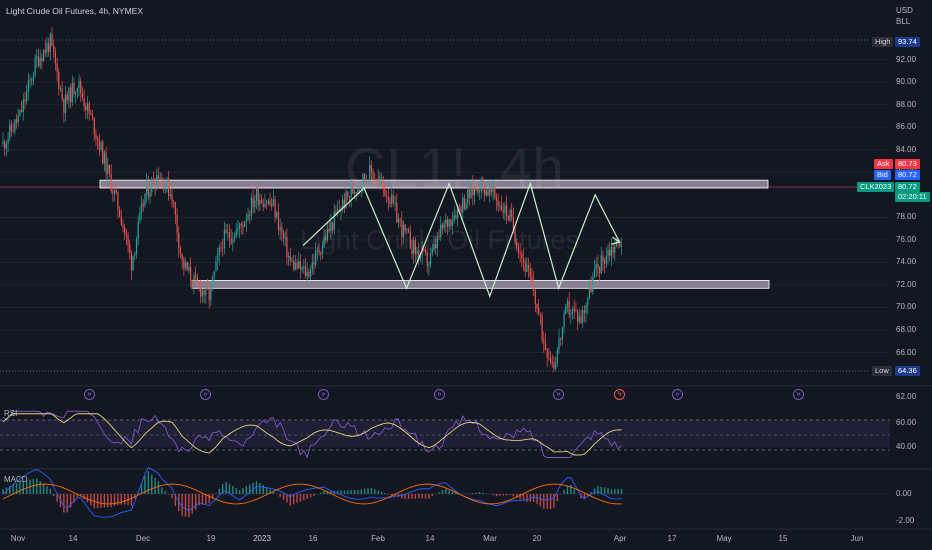 The width and height of the screenshot is (932, 550). What do you see at coordinates (906, 104) in the screenshot?
I see `price-tick-label: 88.00` at bounding box center [906, 104].